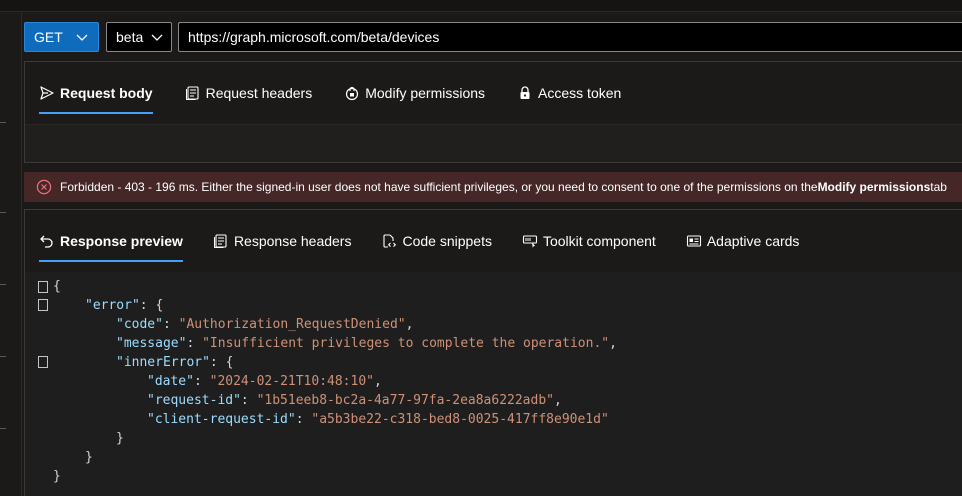 This screenshot has width=962, height=496. Describe the element at coordinates (11, 254) in the screenshot. I see `left-rail` at that location.